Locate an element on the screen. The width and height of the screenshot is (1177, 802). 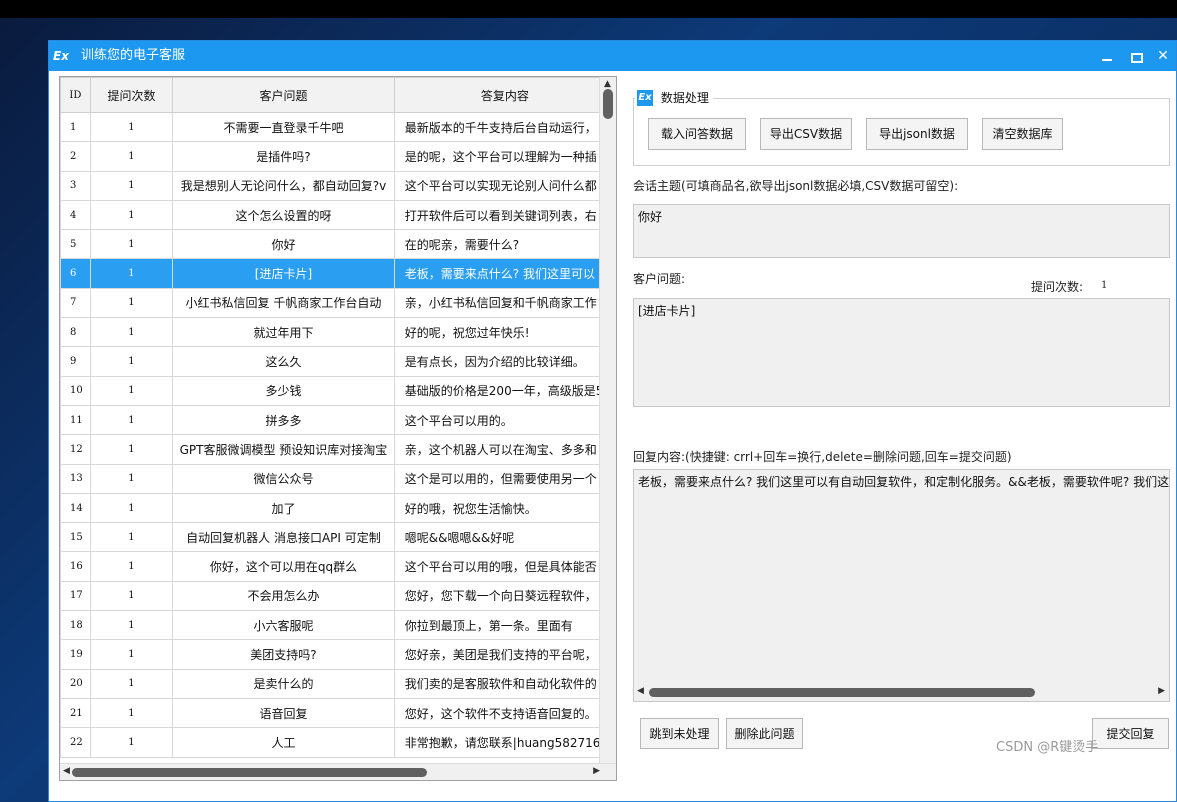
table-row: 2 1 是插件吗? 是的呢，这个平台可以理解为一种插 is located at coordinates (338, 156).